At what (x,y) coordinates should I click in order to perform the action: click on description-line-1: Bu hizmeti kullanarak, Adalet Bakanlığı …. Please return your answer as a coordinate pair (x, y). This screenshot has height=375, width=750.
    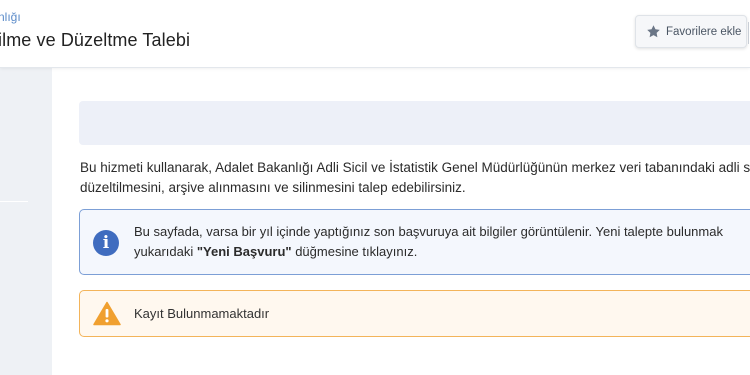
    Looking at the image, I should click on (415, 167).